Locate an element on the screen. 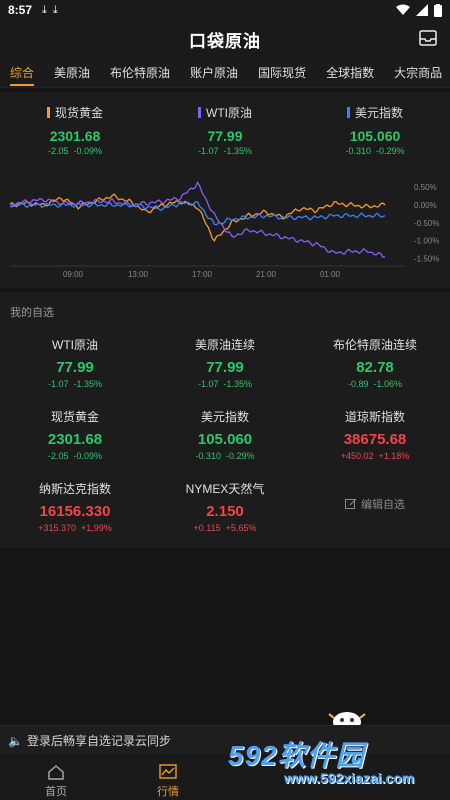 The width and height of the screenshot is (450, 800). app-logo: 口袋原油 is located at coordinates (225, 41).